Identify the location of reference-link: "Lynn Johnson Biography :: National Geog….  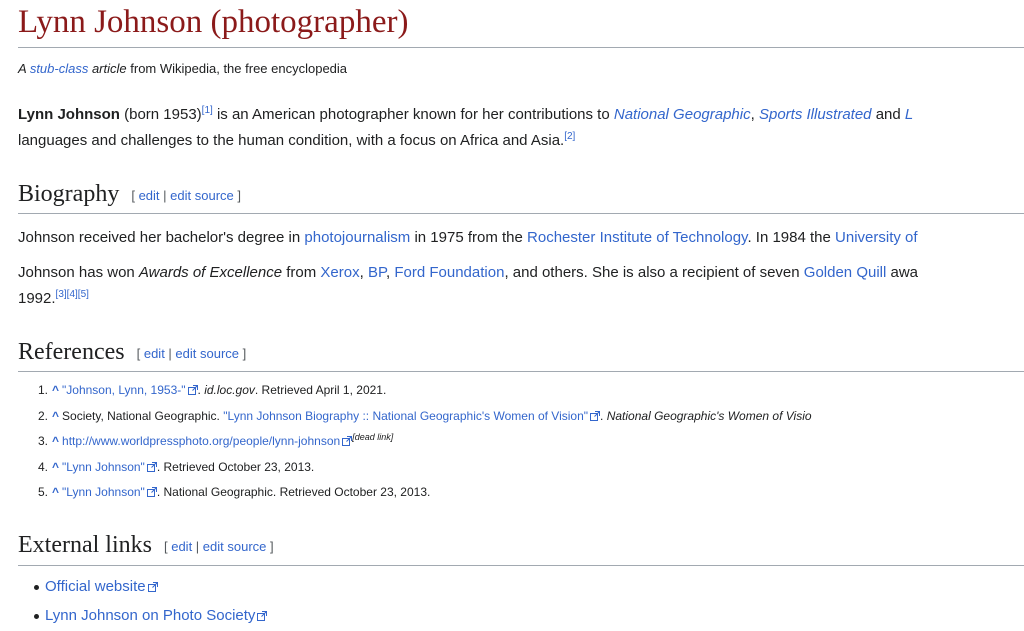
(405, 416).